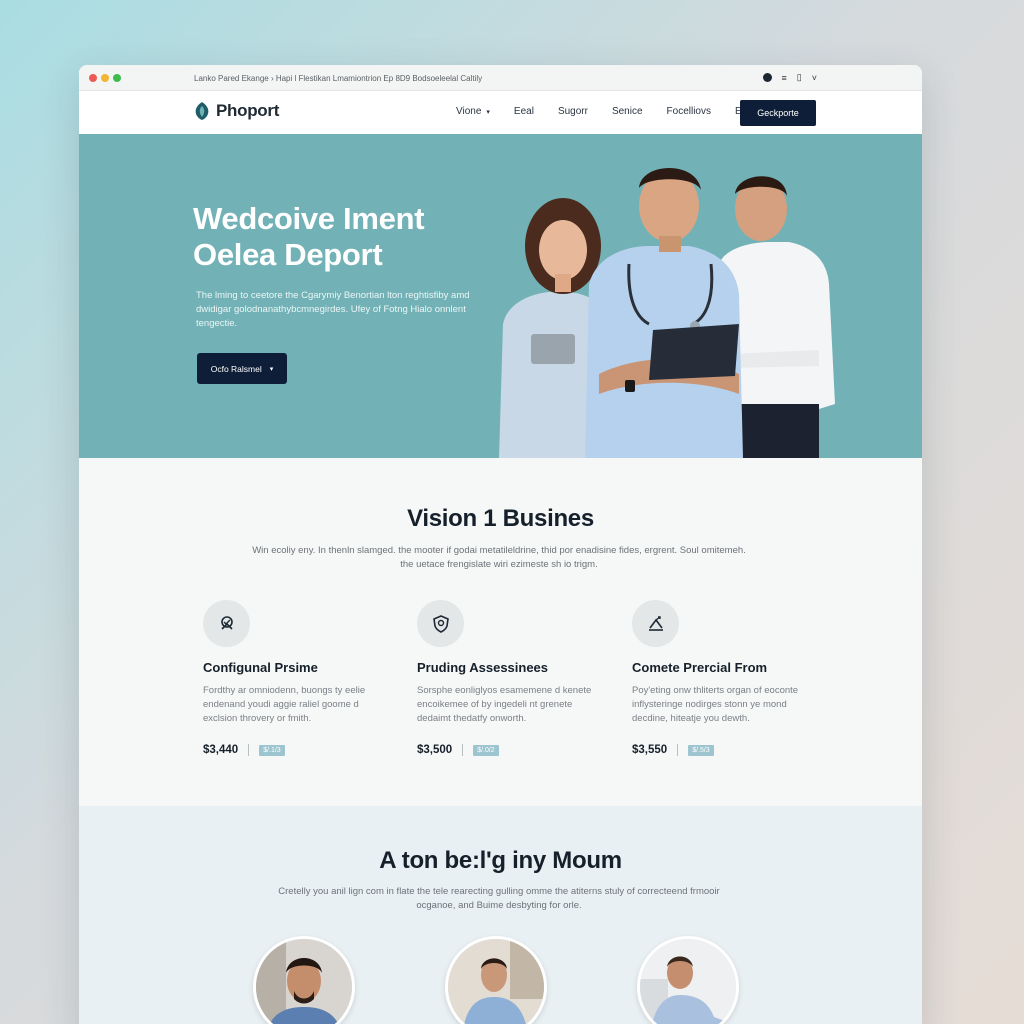 This screenshot has height=1024, width=1024. I want to click on bookmark-icon: ▯, so click(799, 77).